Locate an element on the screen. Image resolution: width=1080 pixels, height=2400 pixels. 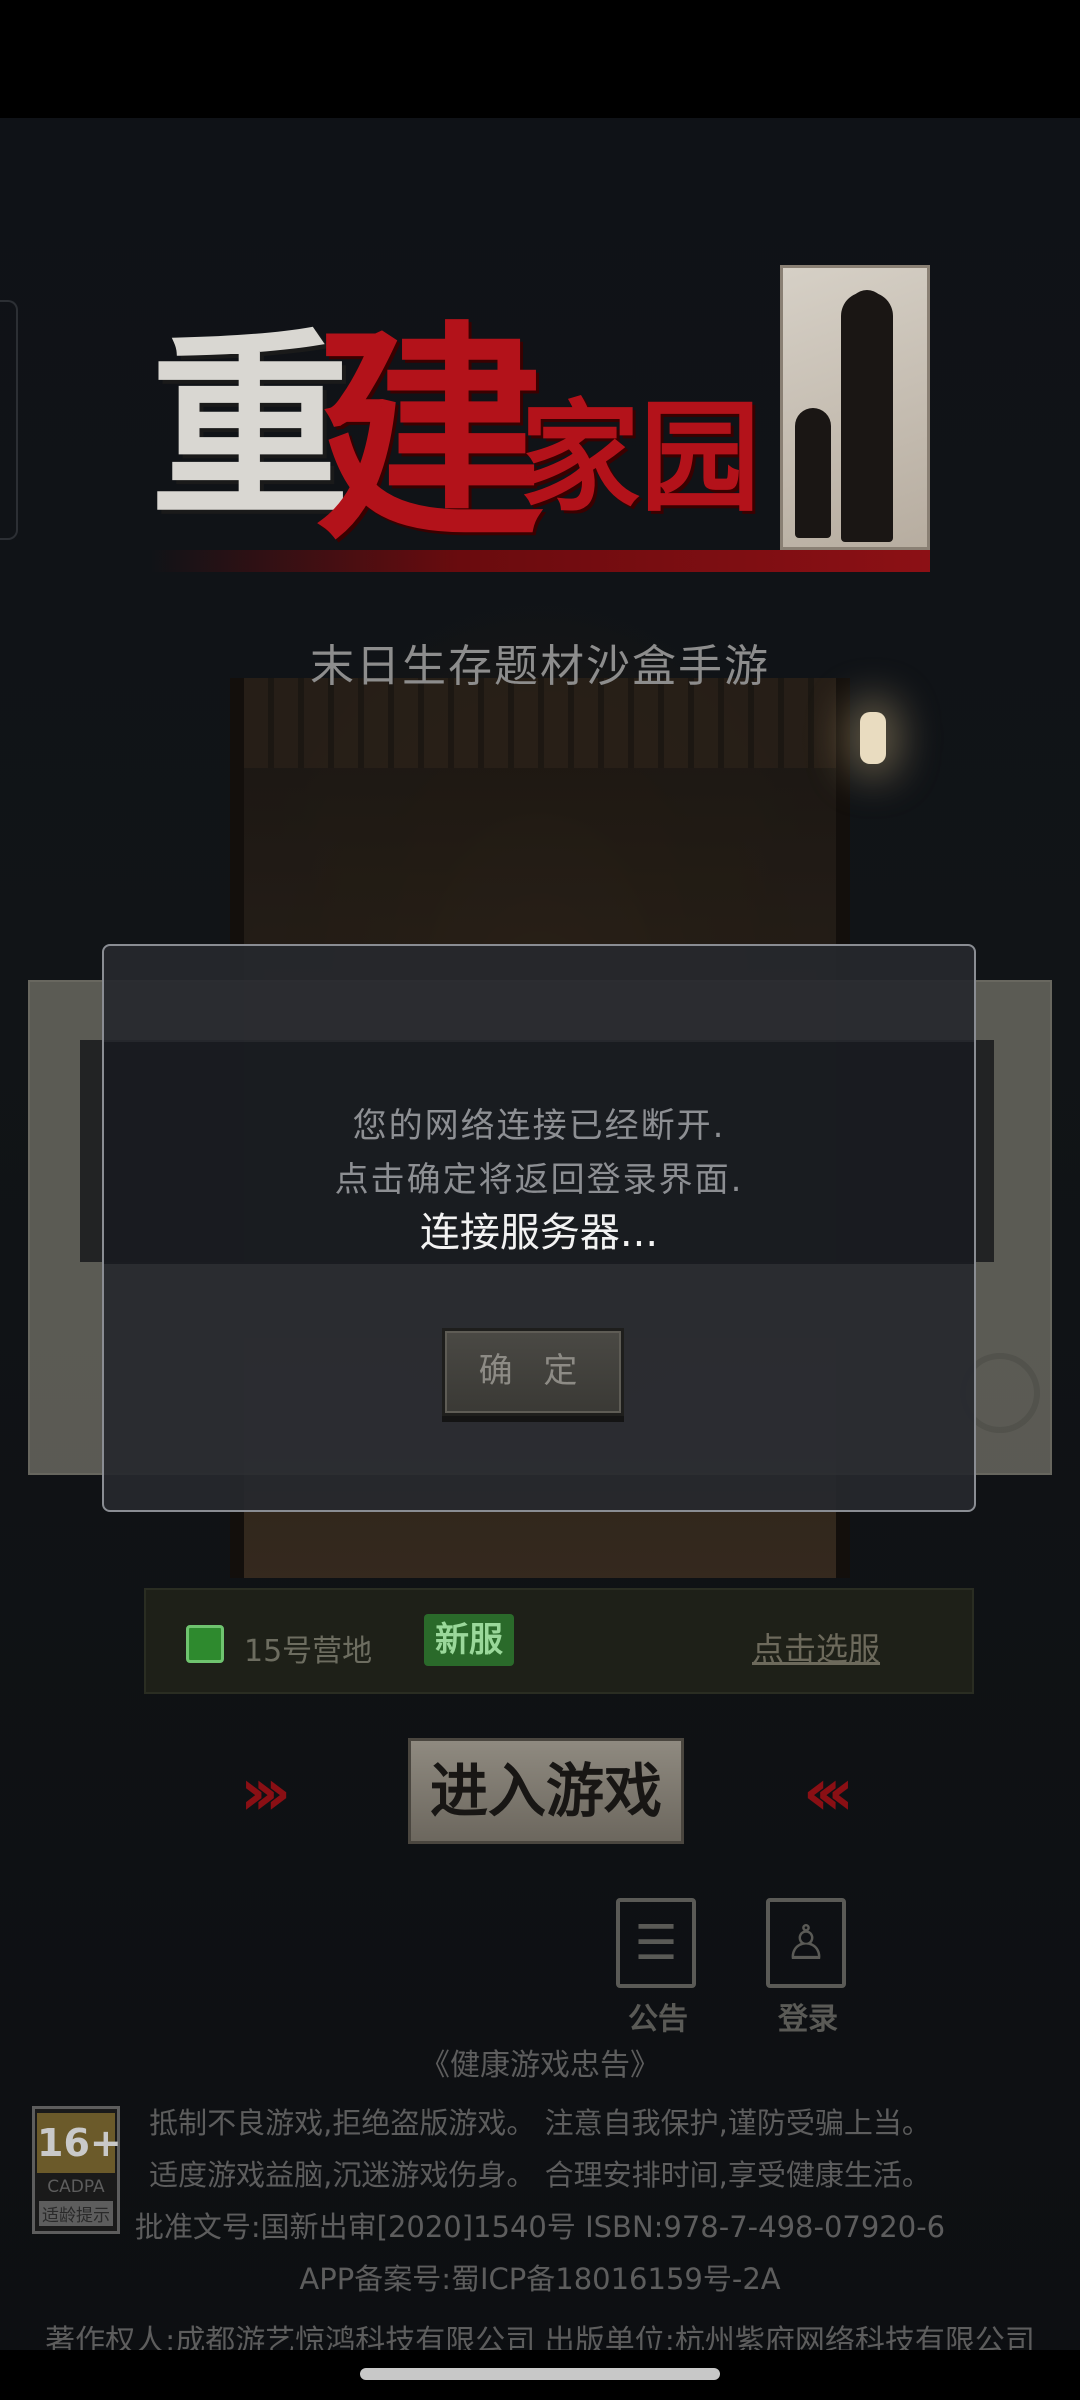
icp-number: APP备案号:蜀ICP备18016159号-2A is located at coordinates (540, 2279).